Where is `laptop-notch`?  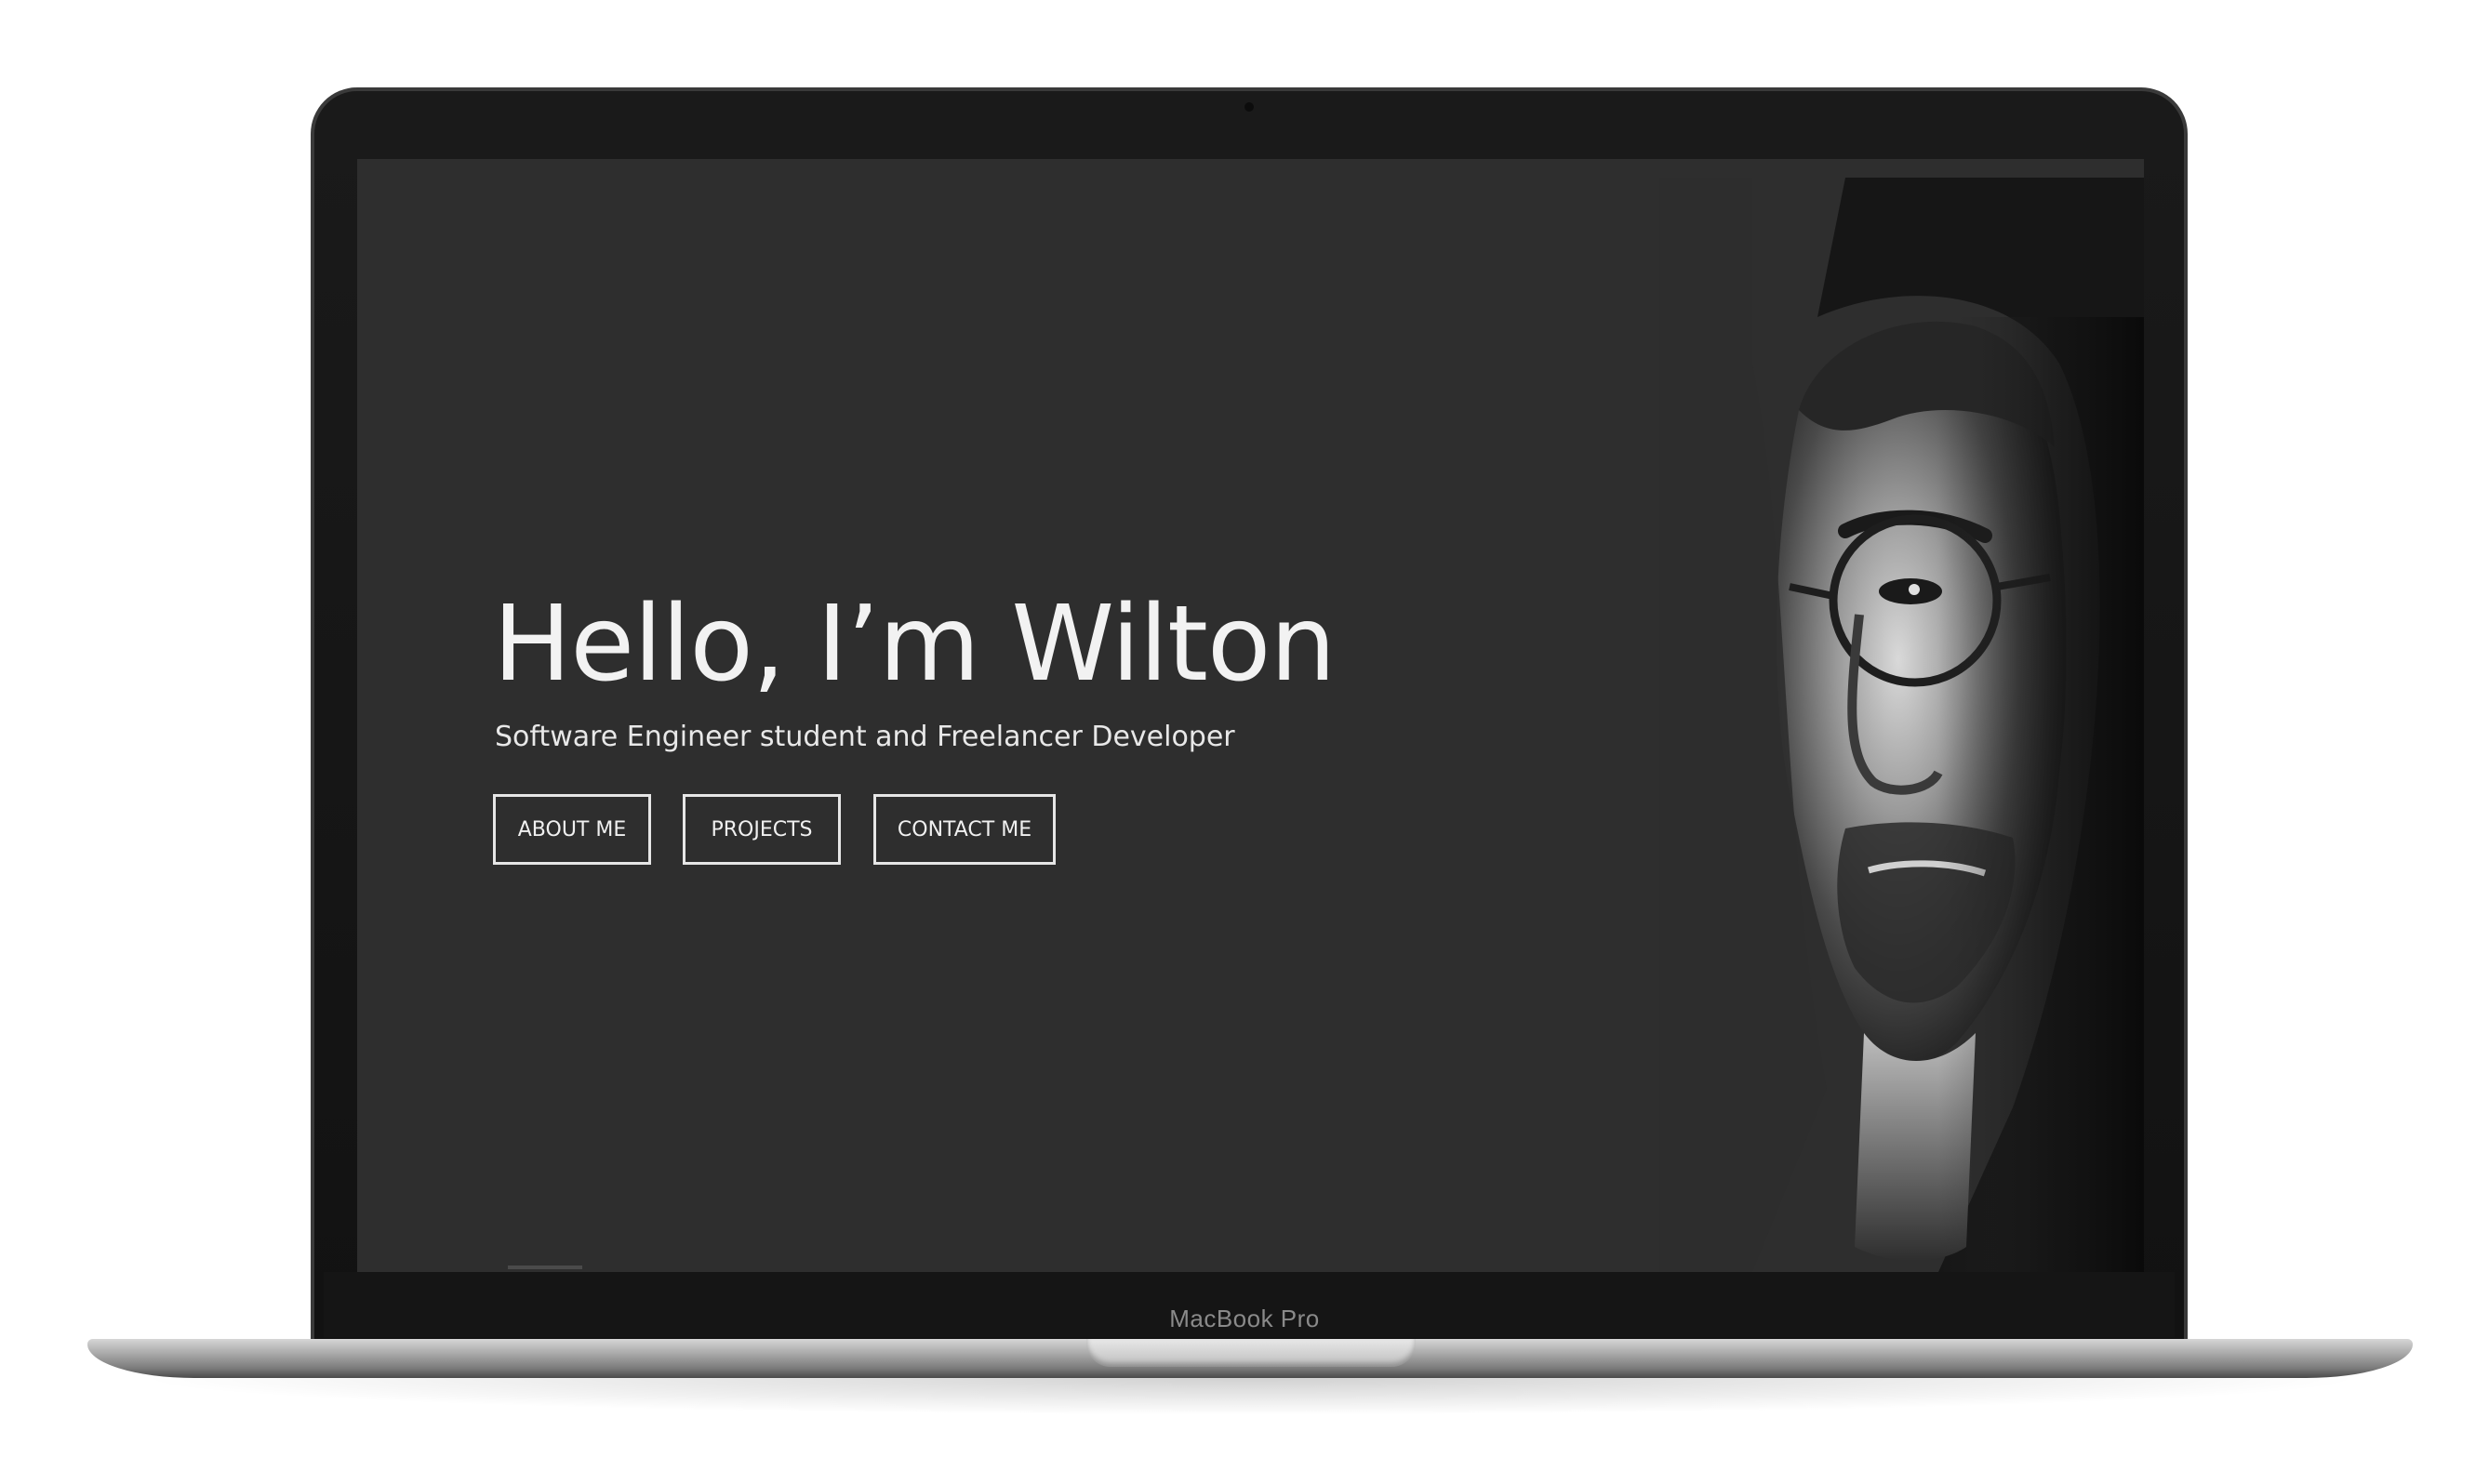
laptop-notch is located at coordinates (1251, 1353).